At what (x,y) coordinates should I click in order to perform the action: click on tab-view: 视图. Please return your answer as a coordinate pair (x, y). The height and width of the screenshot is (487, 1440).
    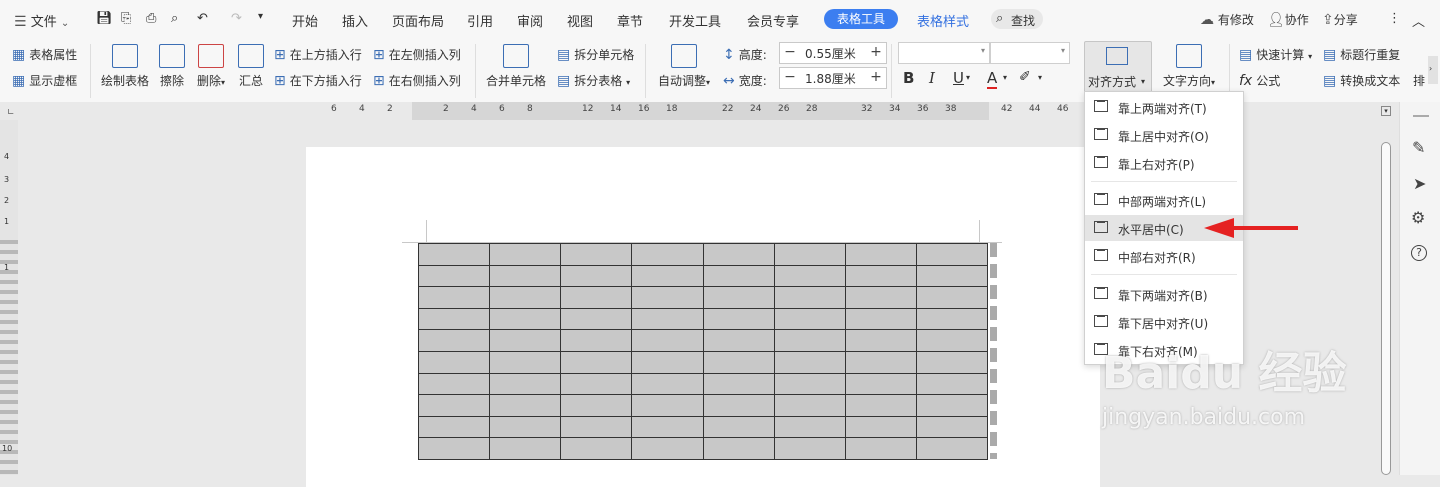
    Looking at the image, I should click on (580, 20).